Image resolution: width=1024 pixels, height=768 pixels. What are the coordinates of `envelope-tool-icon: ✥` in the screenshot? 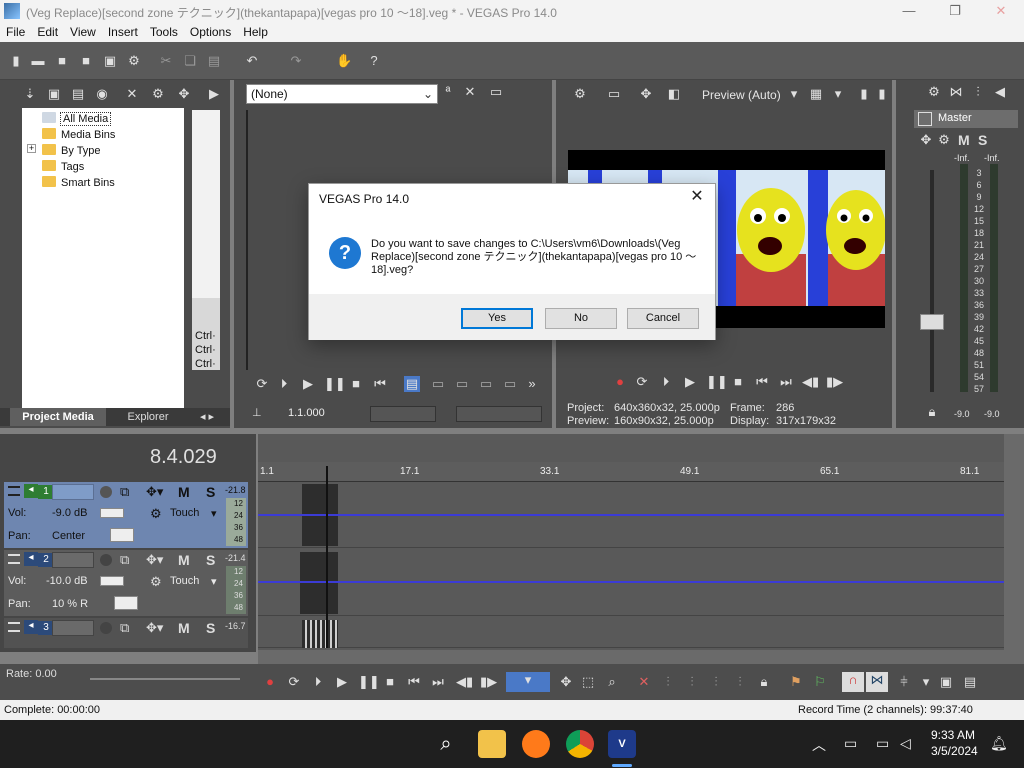 It's located at (566, 682).